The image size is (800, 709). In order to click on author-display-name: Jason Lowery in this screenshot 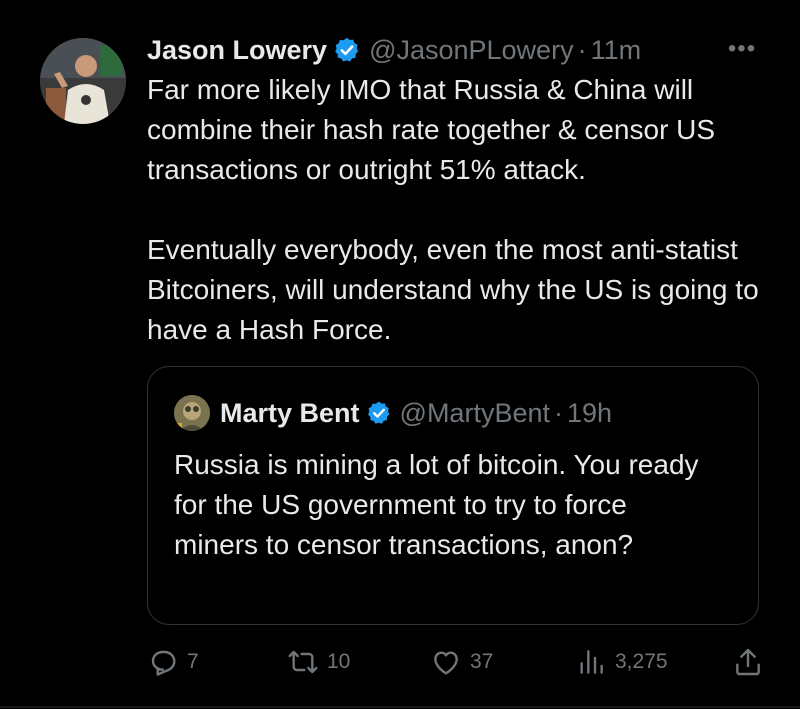, I will do `click(237, 50)`.